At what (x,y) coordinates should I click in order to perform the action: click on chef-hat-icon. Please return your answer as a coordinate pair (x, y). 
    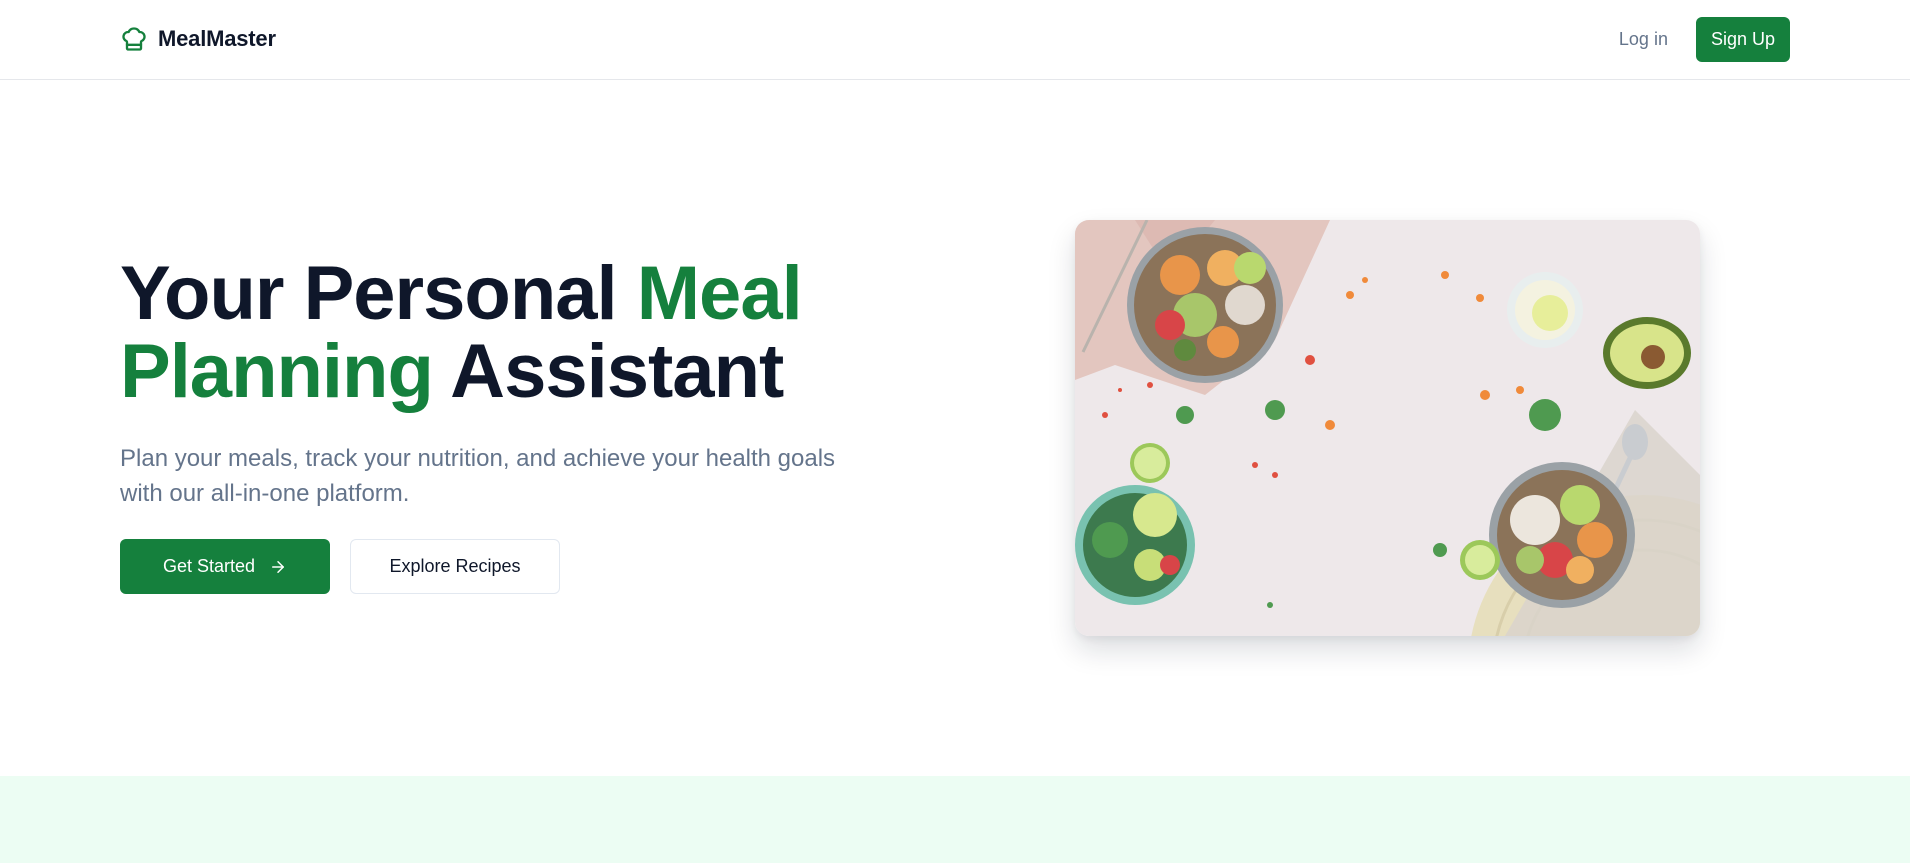
    Looking at the image, I should click on (134, 39).